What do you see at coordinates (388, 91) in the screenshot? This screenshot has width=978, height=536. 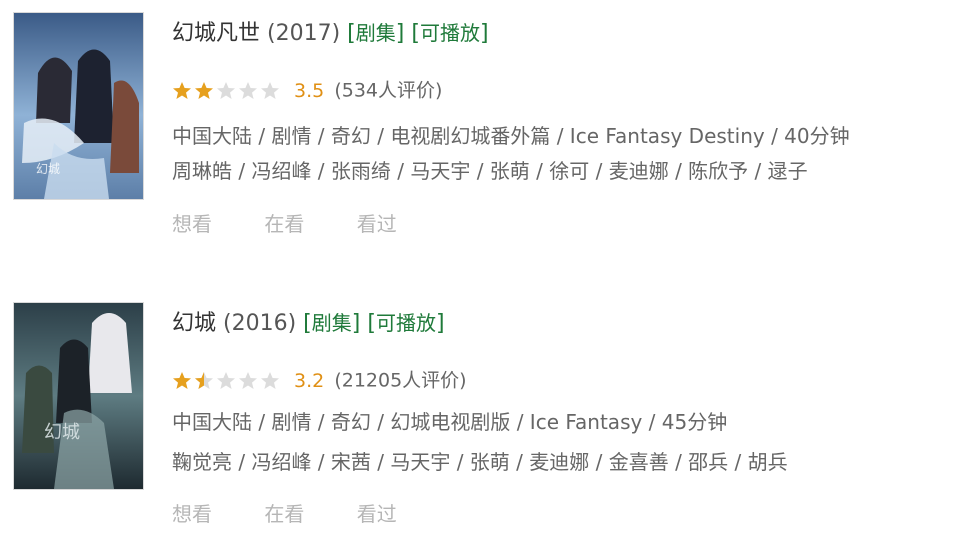 I see `rating-votes: (534人评价)` at bounding box center [388, 91].